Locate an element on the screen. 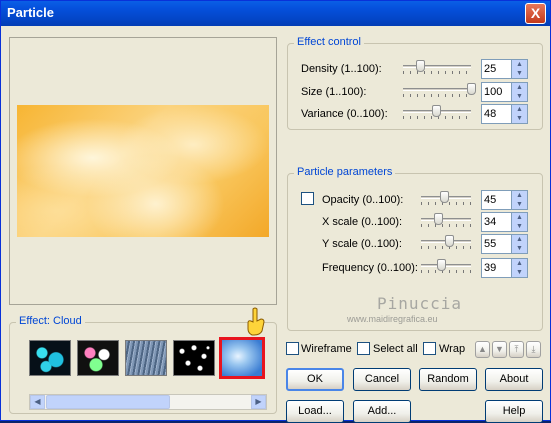  density-label: Density (1..100): is located at coordinates (341, 69).